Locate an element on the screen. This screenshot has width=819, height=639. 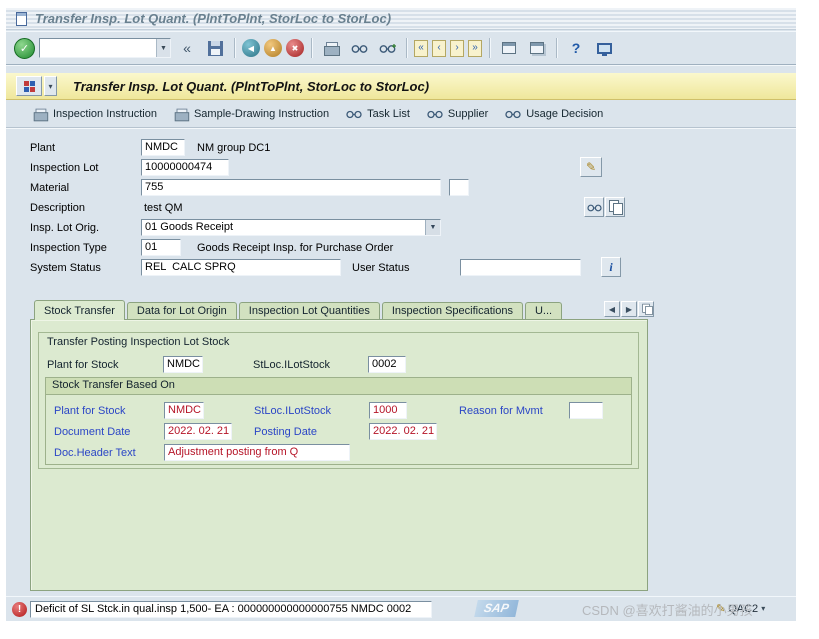
bo-stloc-label: StLoc.ILotStock is located at coordinates (292, 411).